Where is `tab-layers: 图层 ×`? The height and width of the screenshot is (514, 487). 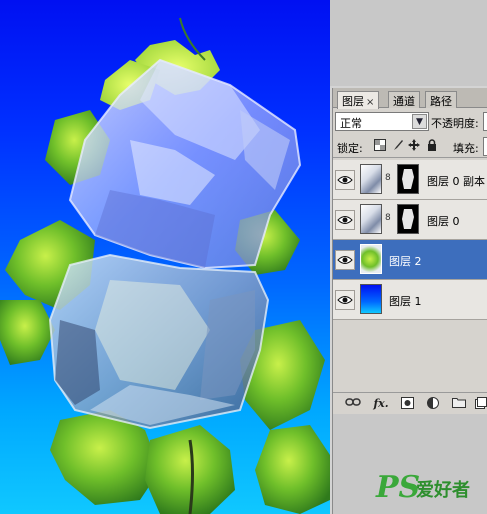
tab-layers: 图层 × is located at coordinates (358, 100).